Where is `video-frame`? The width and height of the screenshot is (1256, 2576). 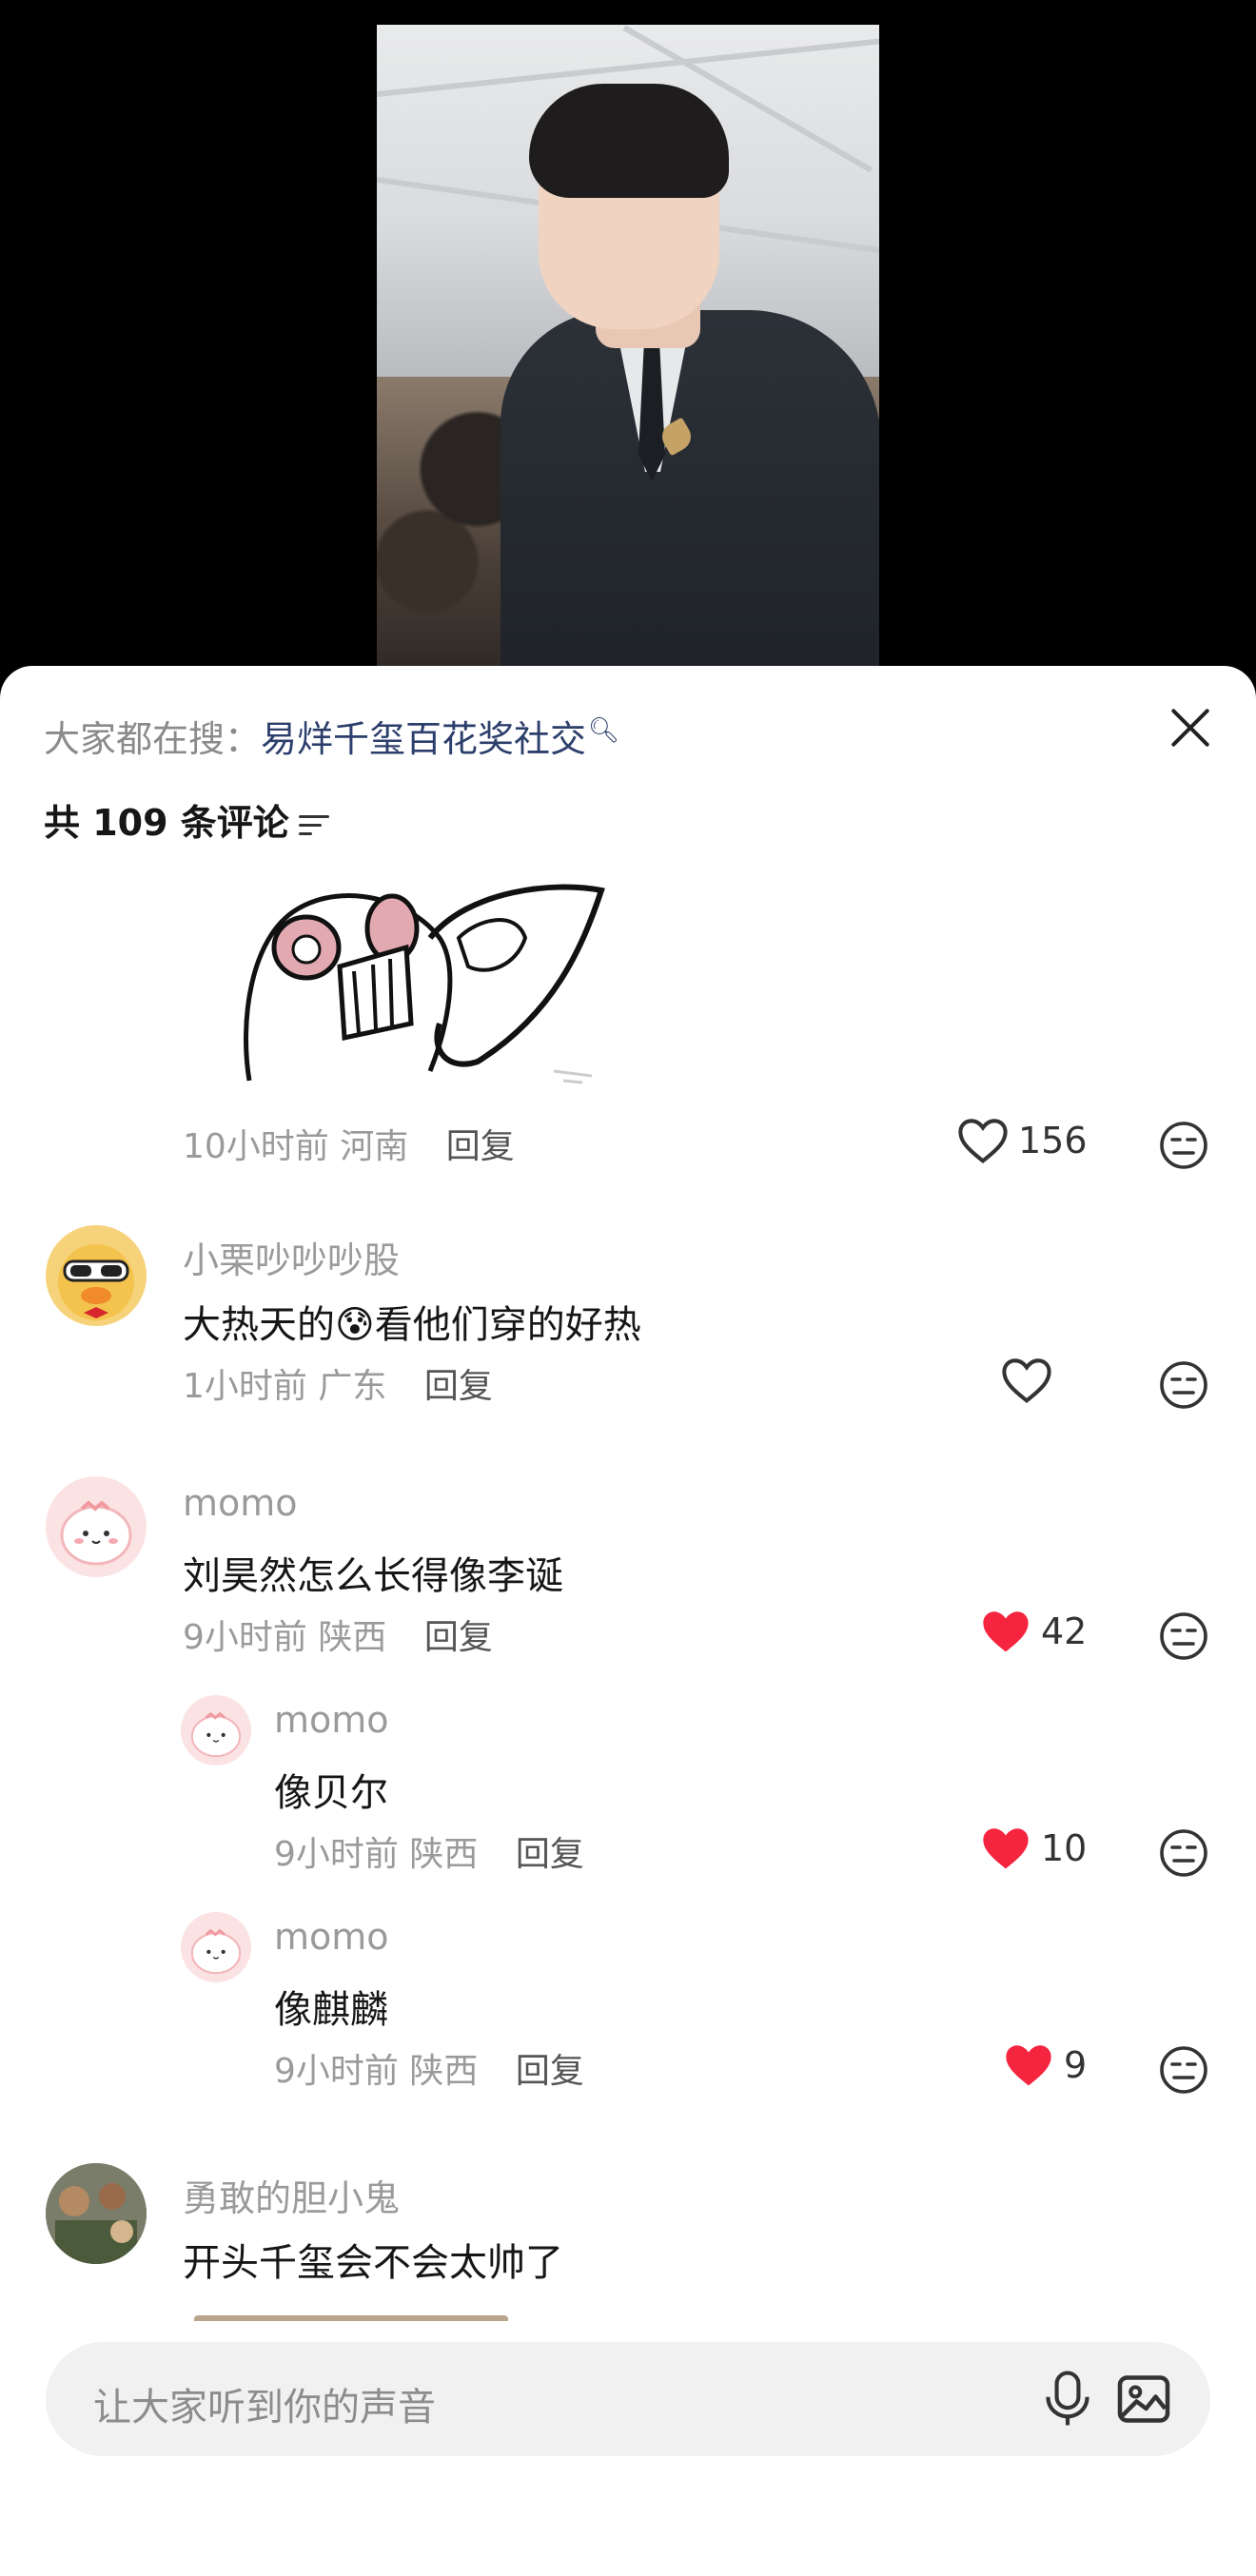
video-frame is located at coordinates (628, 355).